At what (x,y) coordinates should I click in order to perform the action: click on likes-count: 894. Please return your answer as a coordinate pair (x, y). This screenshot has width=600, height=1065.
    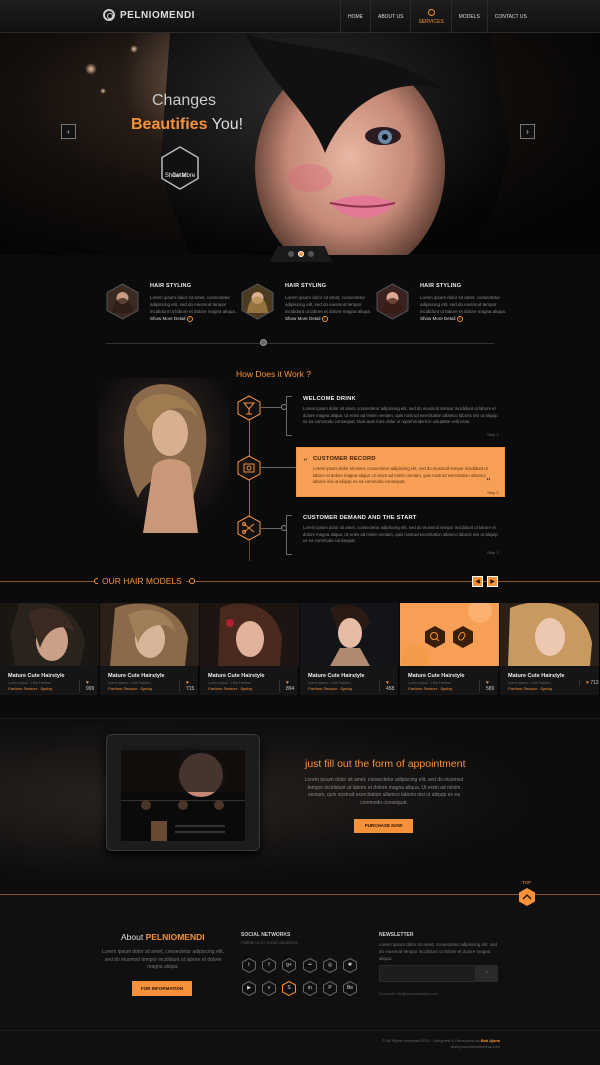
    Looking at the image, I should click on (290, 689).